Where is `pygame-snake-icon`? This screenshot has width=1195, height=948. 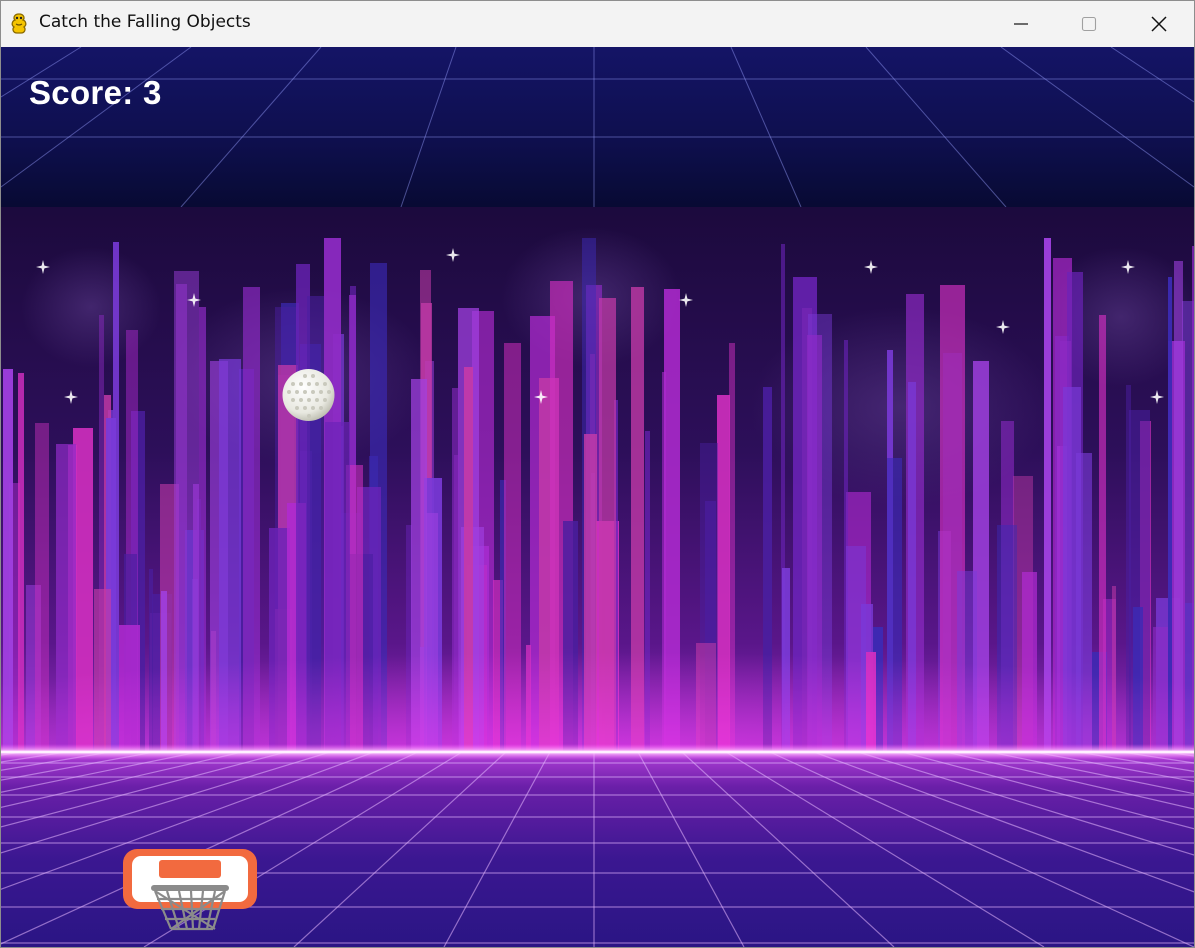 pygame-snake-icon is located at coordinates (19, 23).